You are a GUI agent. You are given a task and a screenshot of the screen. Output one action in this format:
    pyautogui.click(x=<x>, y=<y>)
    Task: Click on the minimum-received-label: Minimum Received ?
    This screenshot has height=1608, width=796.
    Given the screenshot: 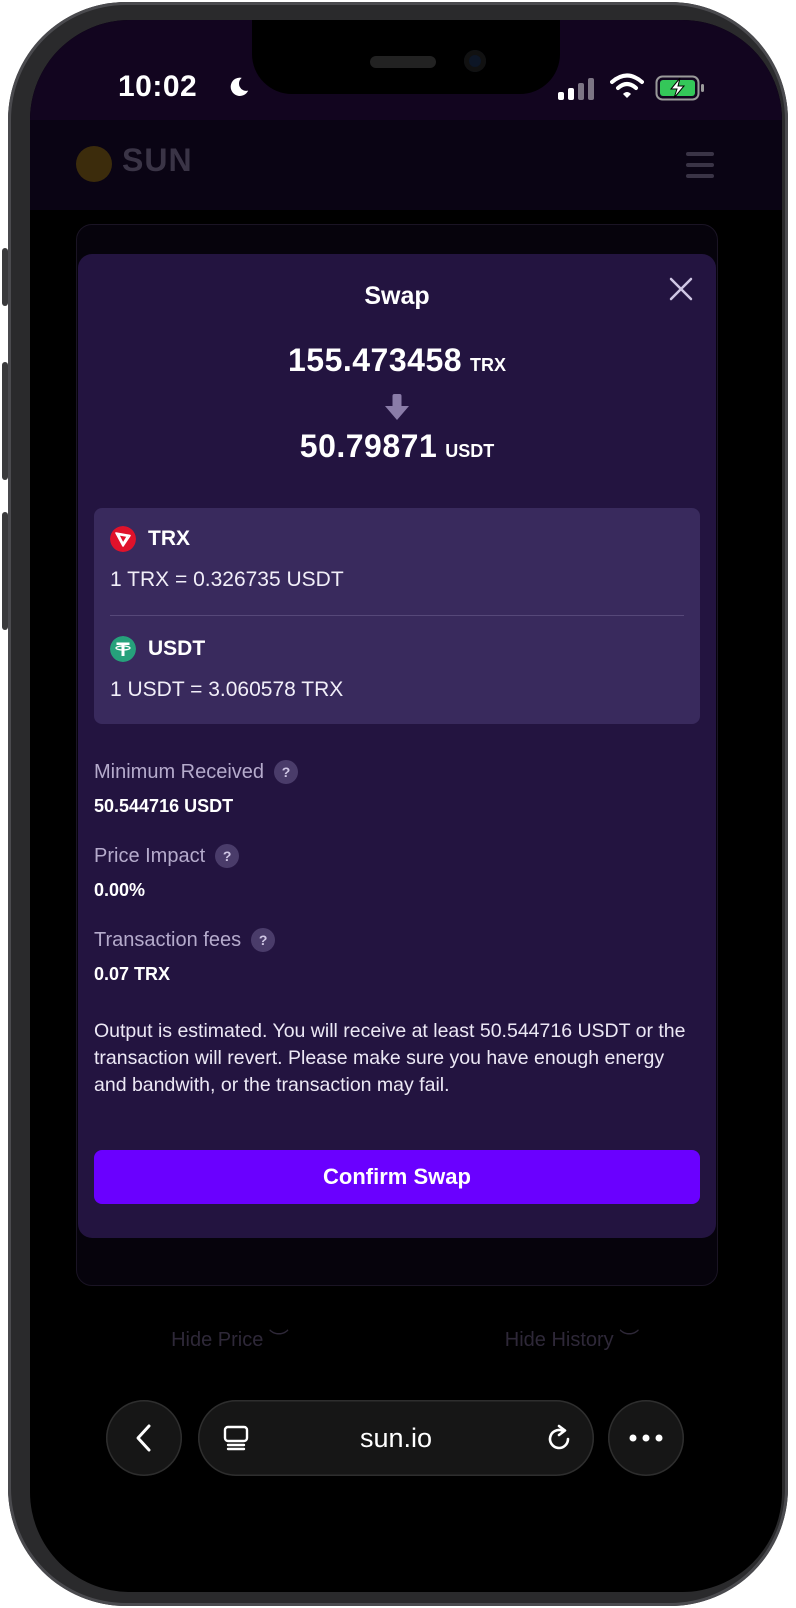 What is the action you would take?
    pyautogui.click(x=196, y=772)
    